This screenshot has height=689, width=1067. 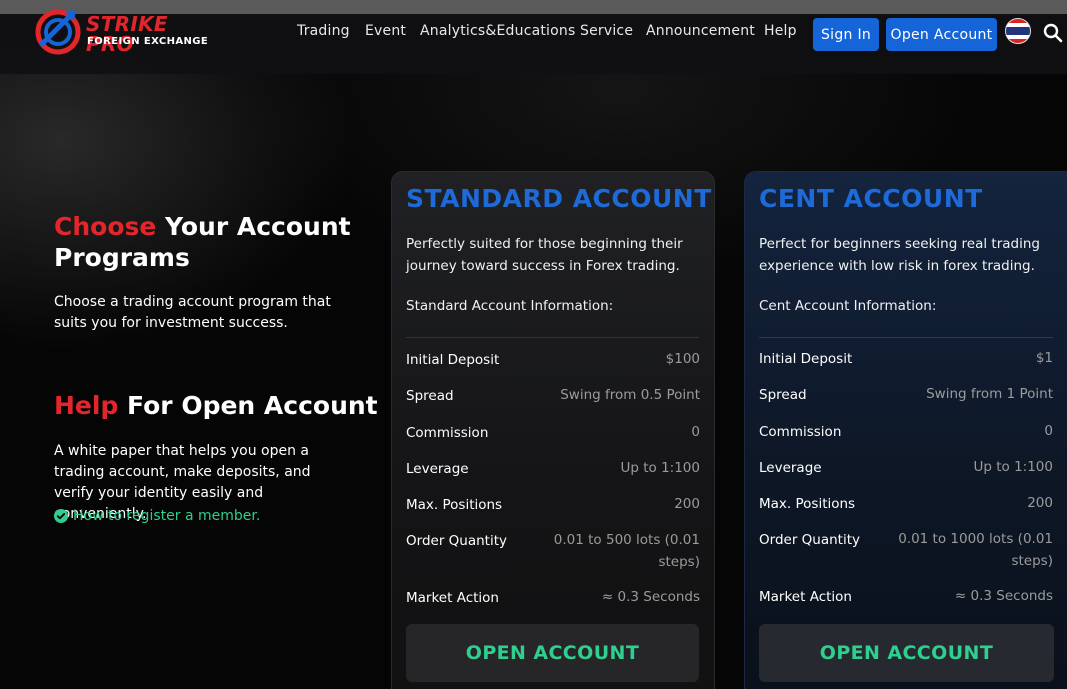 I want to click on nav-item-event: Event, so click(x=385, y=31).